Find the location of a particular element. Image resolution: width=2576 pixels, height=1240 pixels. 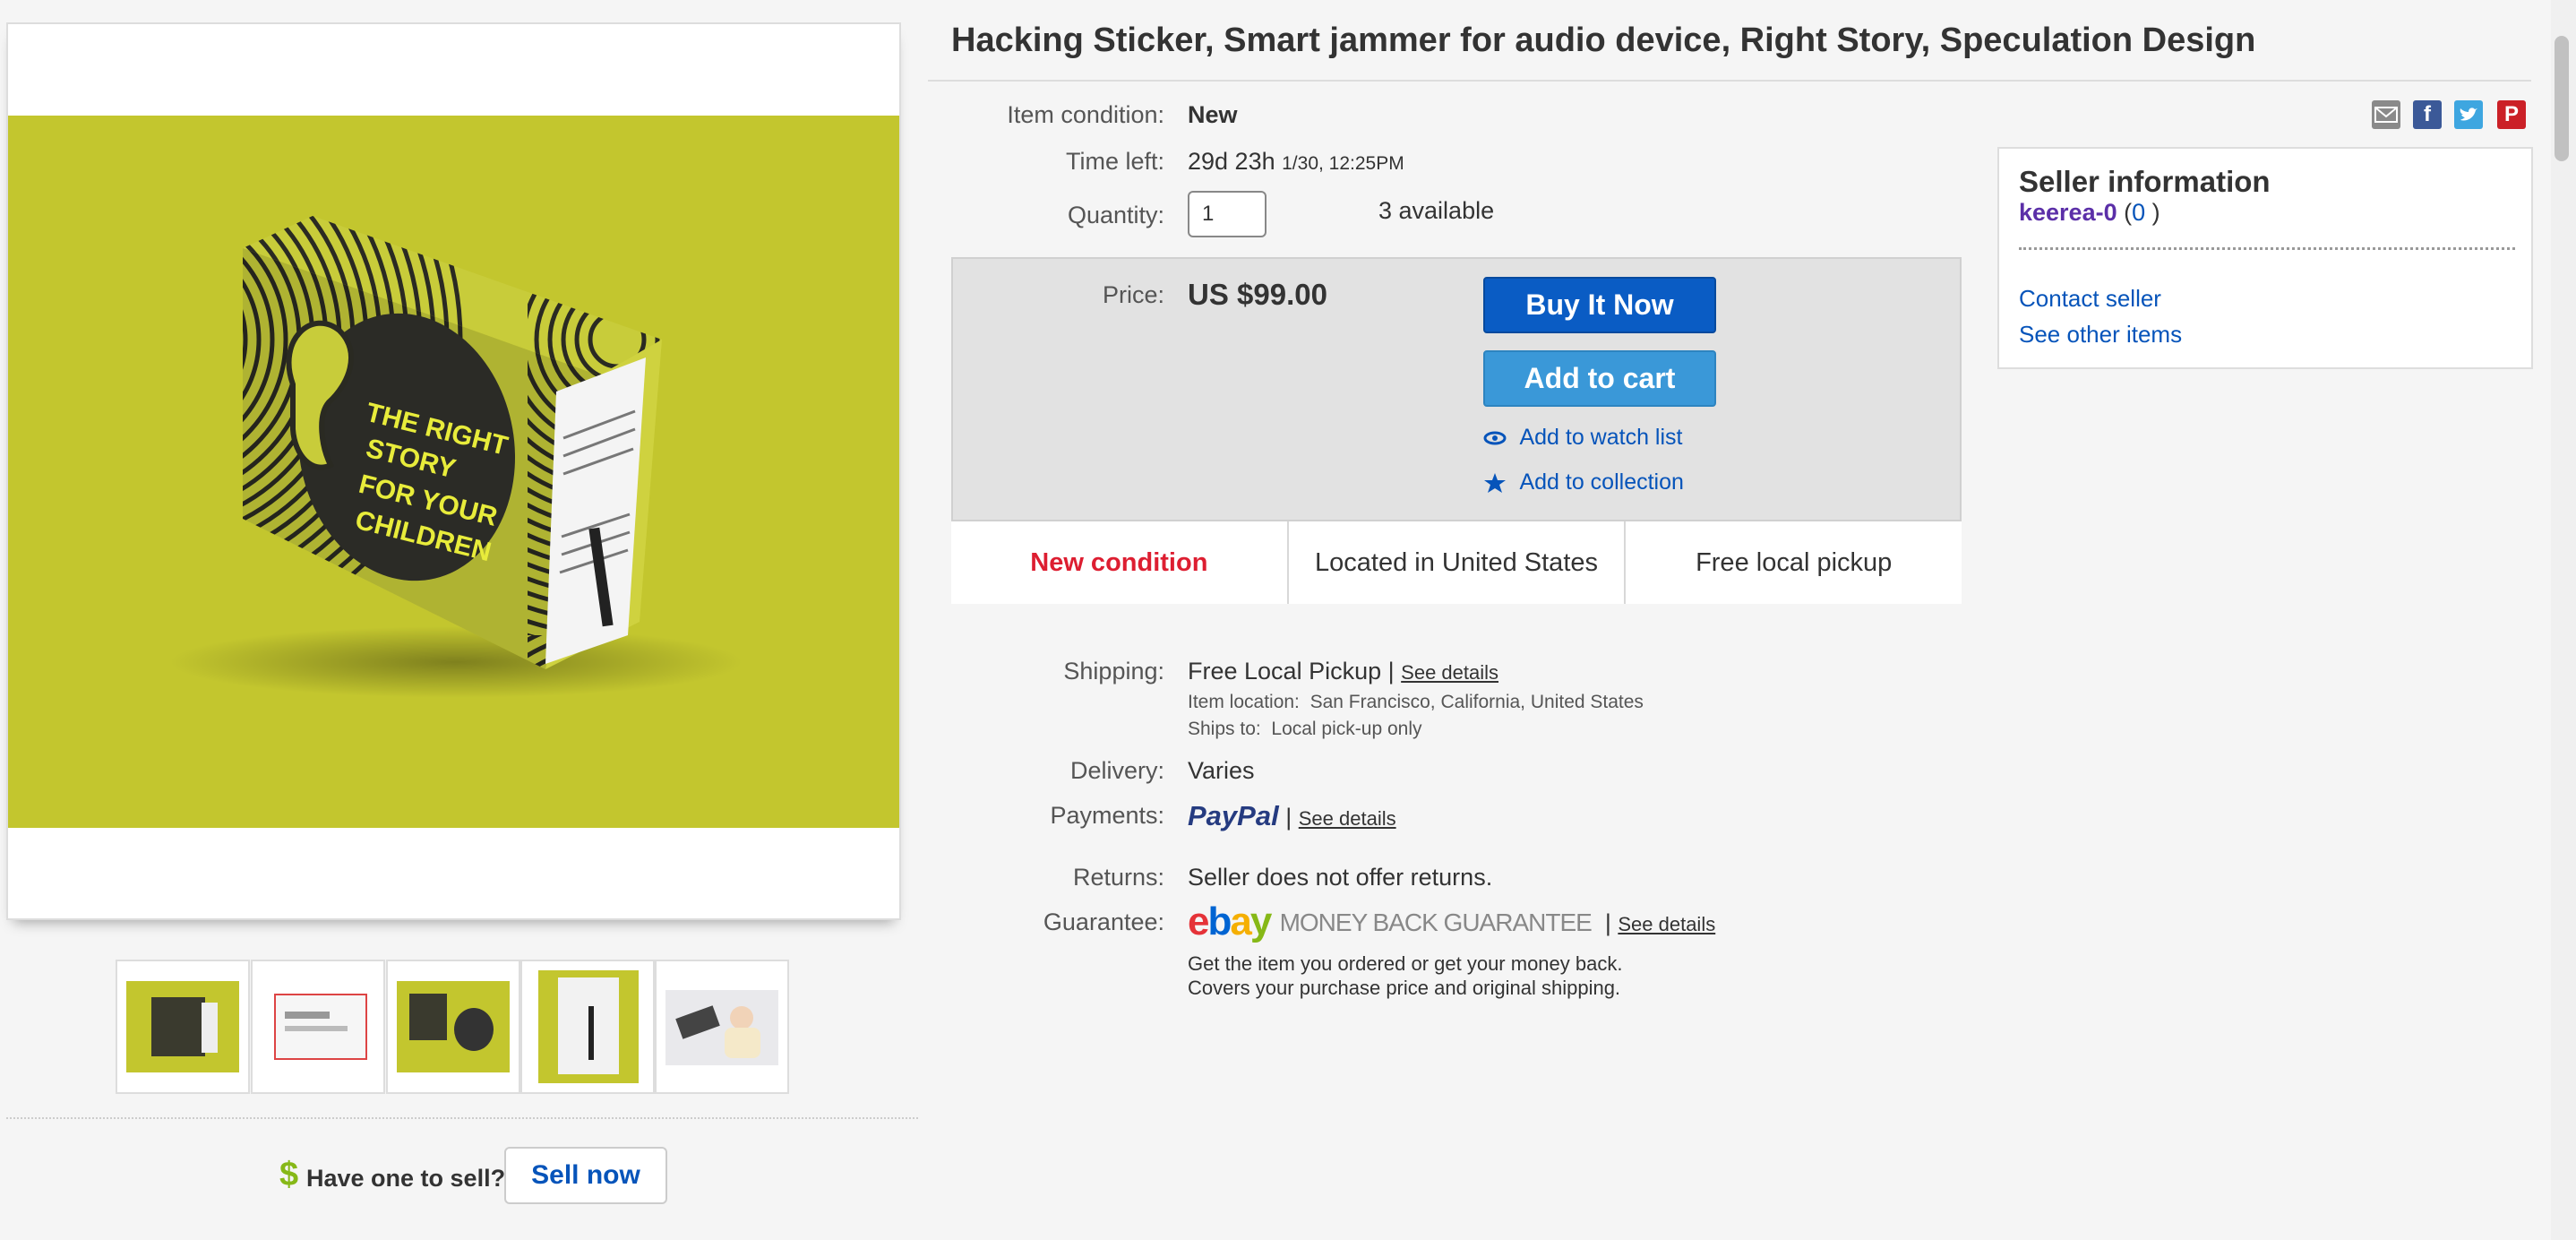

collection-label: Add to collection is located at coordinates (1601, 482).